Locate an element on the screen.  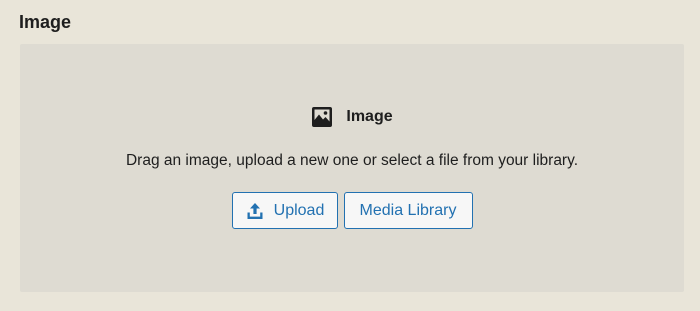
section-title: Image is located at coordinates (45, 22).